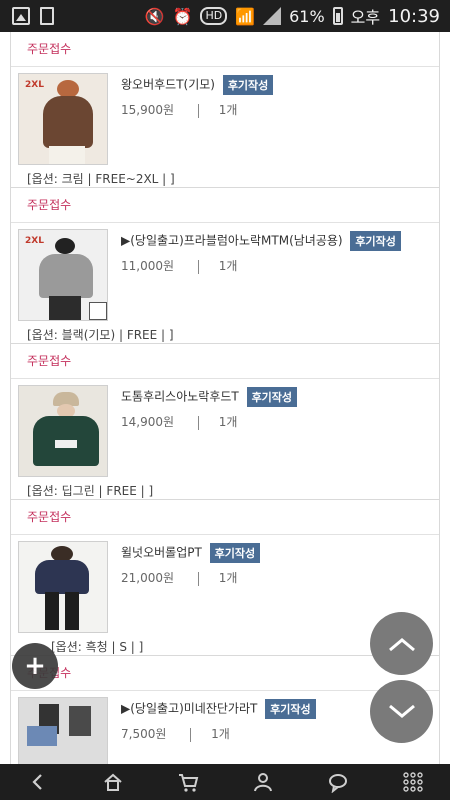  I want to click on product-price: 11,000원, so click(148, 266).